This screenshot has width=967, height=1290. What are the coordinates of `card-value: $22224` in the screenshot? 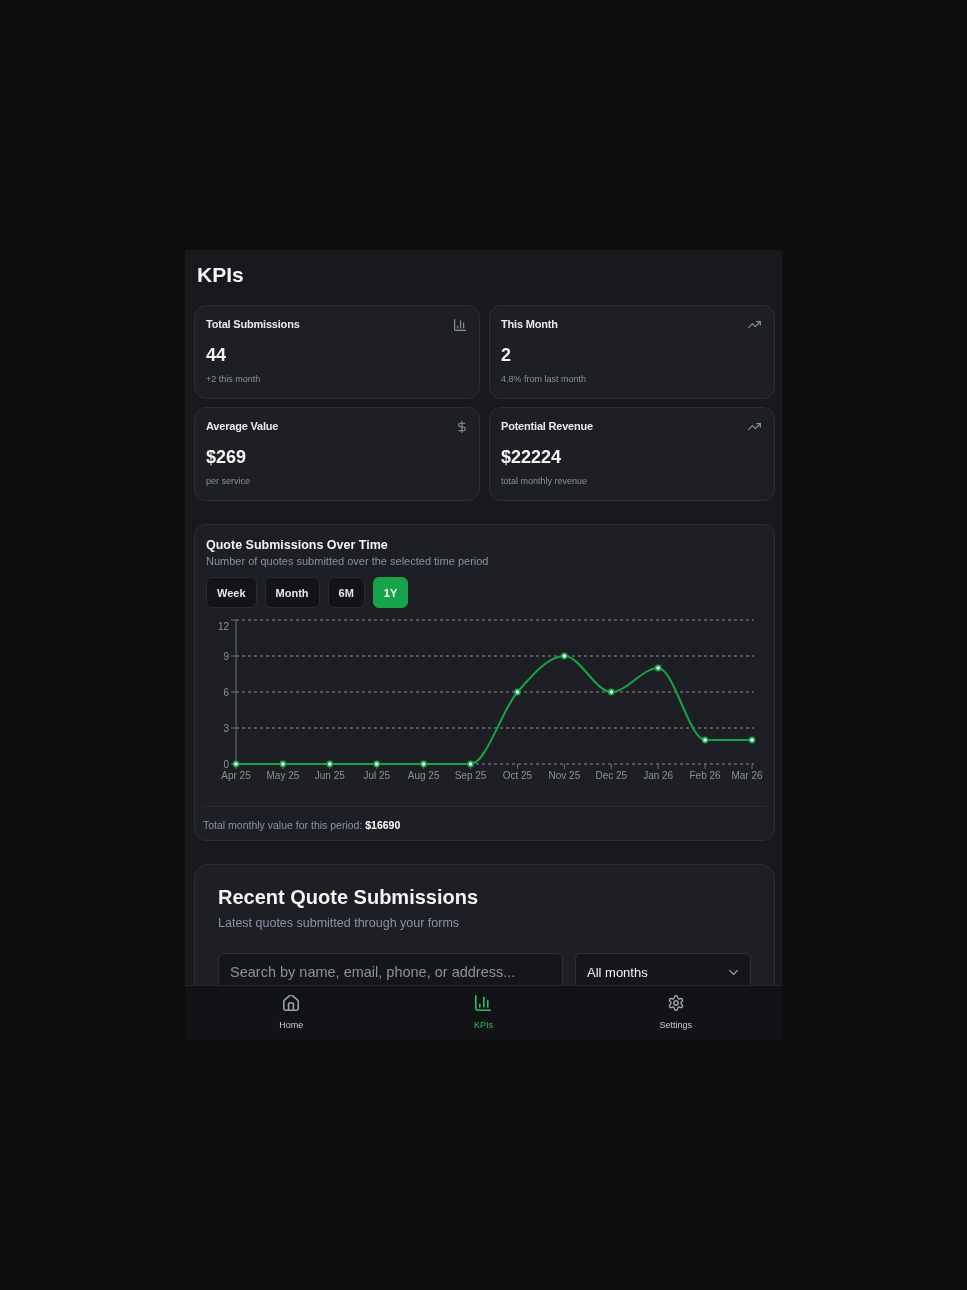 It's located at (532, 457).